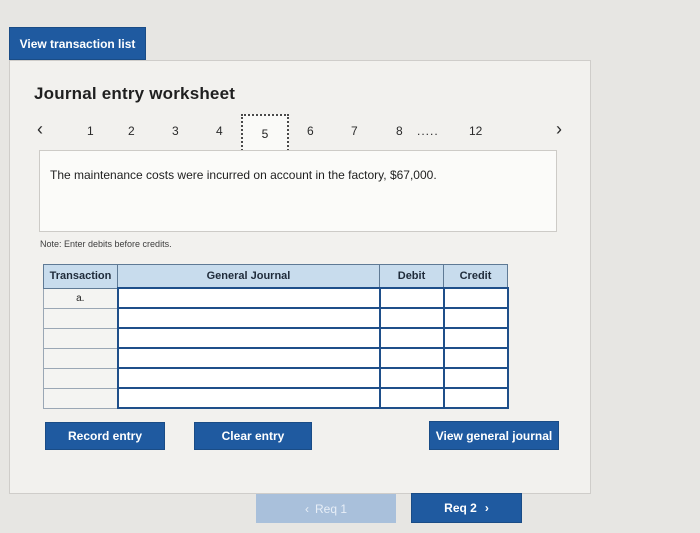 The height and width of the screenshot is (533, 700). Describe the element at coordinates (175, 131) in the screenshot. I see `nav-item-3: 3` at that location.